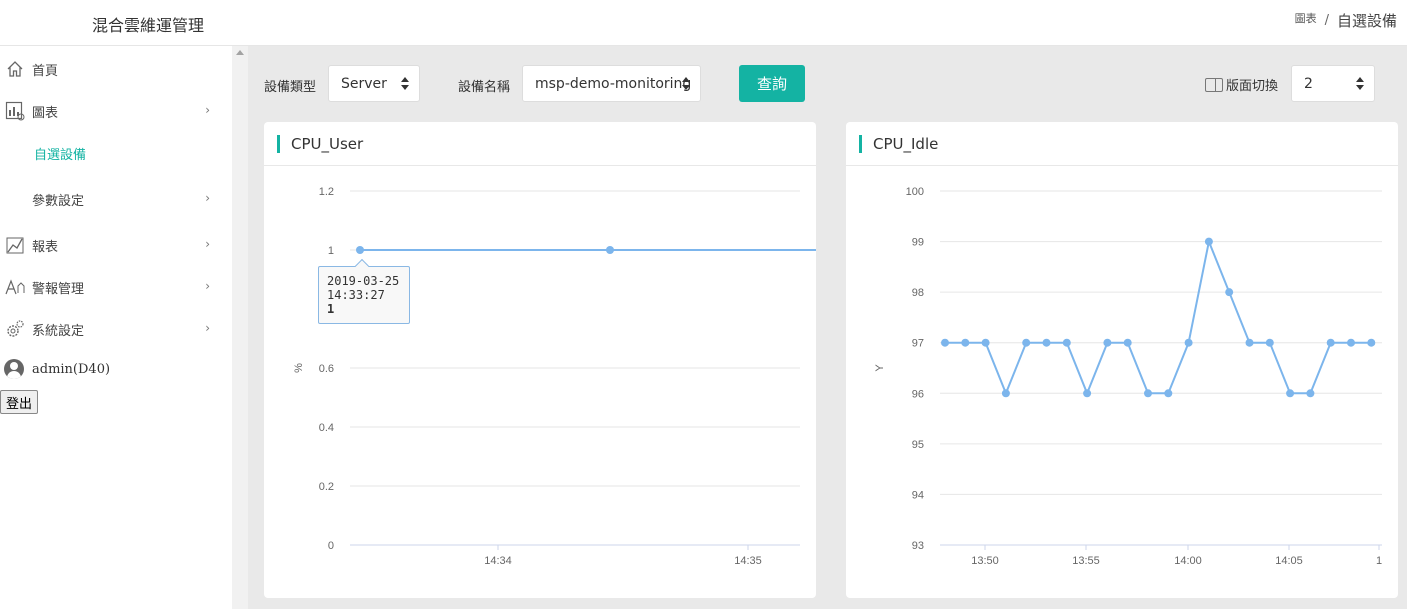 Image resolution: width=1407 pixels, height=609 pixels. What do you see at coordinates (45, 113) in the screenshot?
I see `sidebar-item-label: 圖表` at bounding box center [45, 113].